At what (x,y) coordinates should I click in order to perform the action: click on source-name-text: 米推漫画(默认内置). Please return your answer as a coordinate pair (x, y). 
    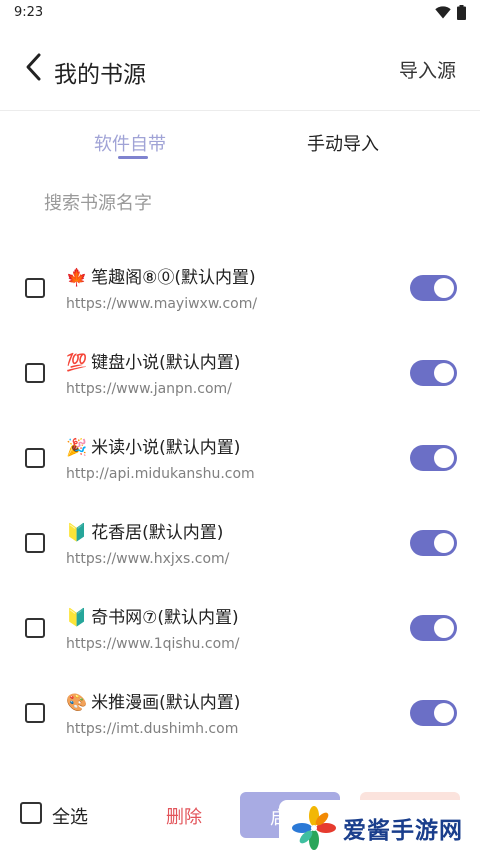
    Looking at the image, I should click on (166, 703).